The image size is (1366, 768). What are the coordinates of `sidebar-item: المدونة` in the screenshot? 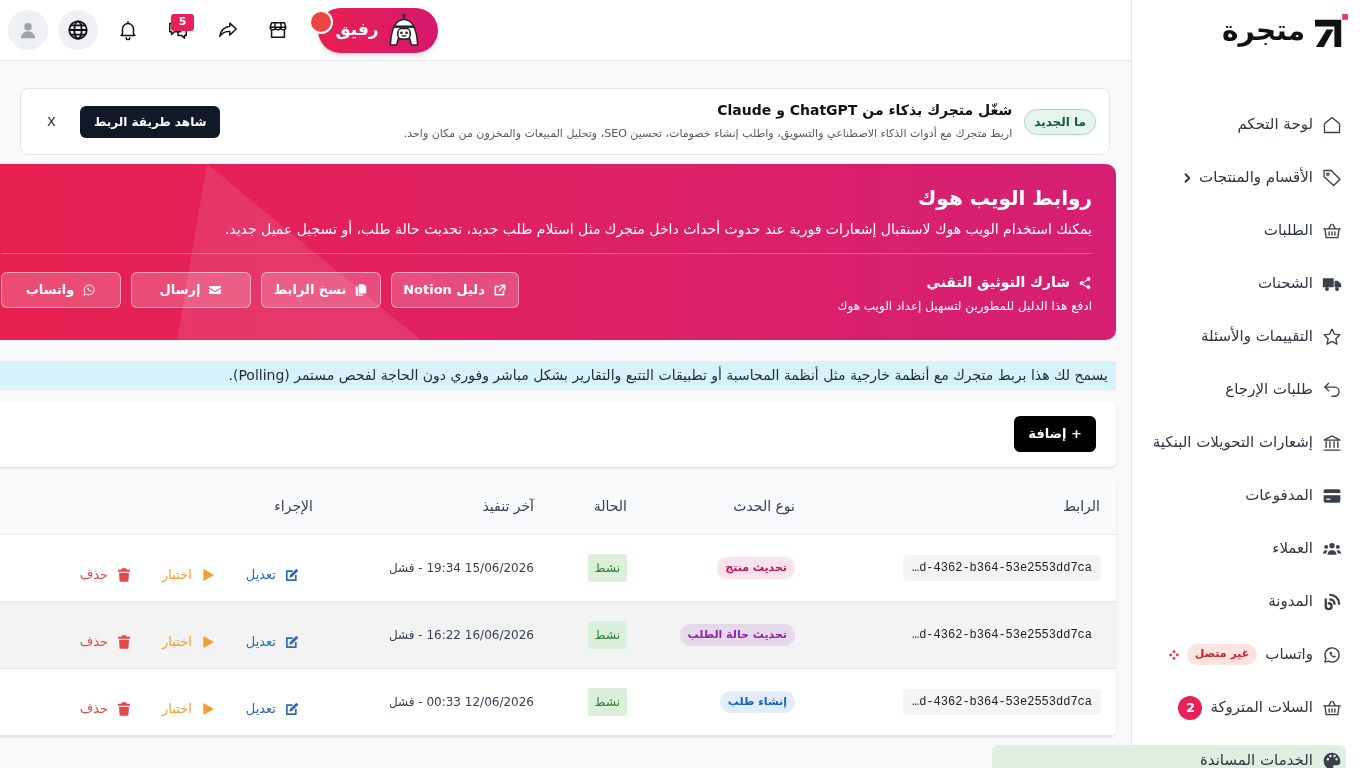 It's located at (1305, 601).